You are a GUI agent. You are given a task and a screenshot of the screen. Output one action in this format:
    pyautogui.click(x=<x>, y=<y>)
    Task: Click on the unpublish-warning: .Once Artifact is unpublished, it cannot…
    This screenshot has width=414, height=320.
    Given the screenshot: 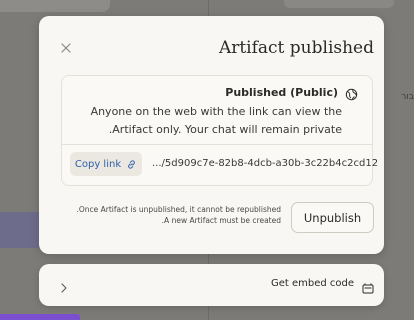 What is the action you would take?
    pyautogui.click(x=165, y=215)
    